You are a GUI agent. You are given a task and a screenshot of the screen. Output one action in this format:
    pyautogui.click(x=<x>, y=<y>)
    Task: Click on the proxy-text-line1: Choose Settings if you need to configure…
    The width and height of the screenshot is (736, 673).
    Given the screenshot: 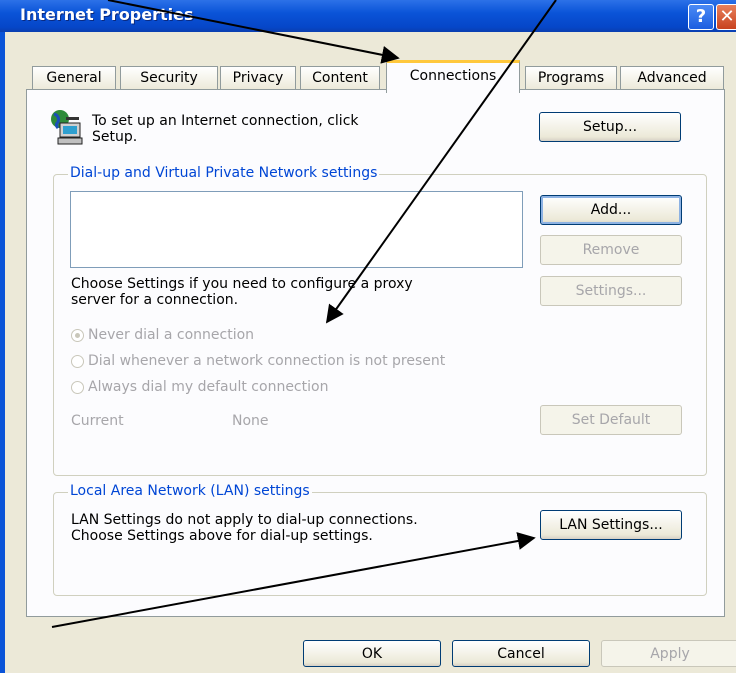 What is the action you would take?
    pyautogui.click(x=242, y=284)
    